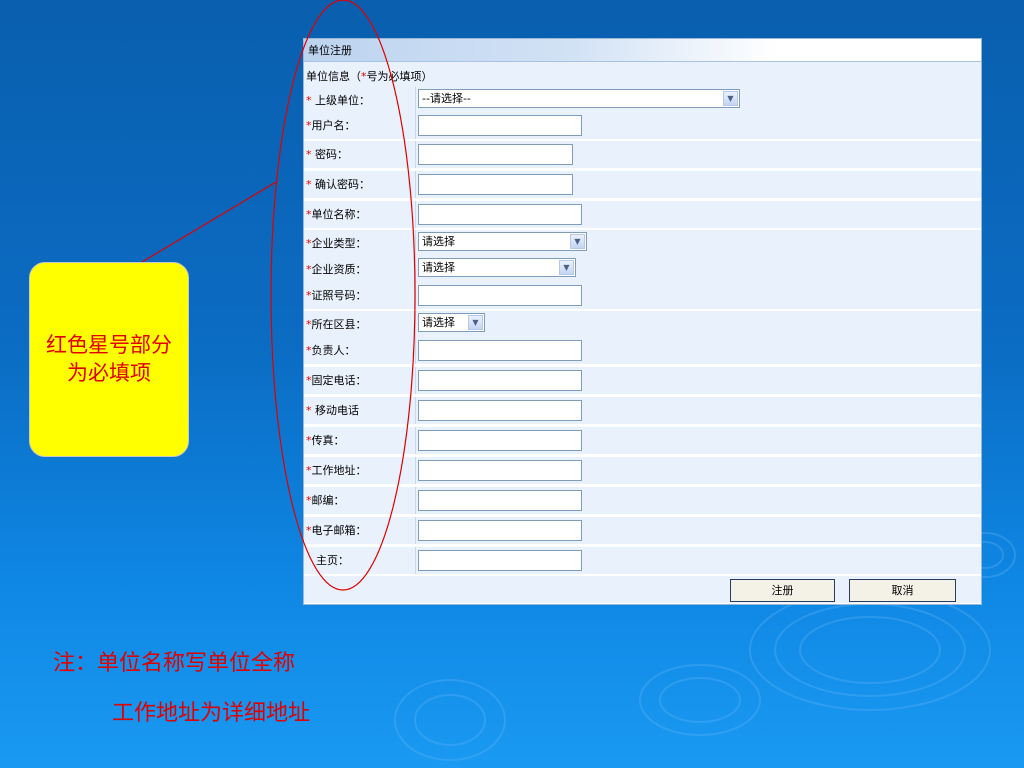  What do you see at coordinates (642, 351) in the screenshot?
I see `field-row-person-in-charge: *负责人：` at bounding box center [642, 351].